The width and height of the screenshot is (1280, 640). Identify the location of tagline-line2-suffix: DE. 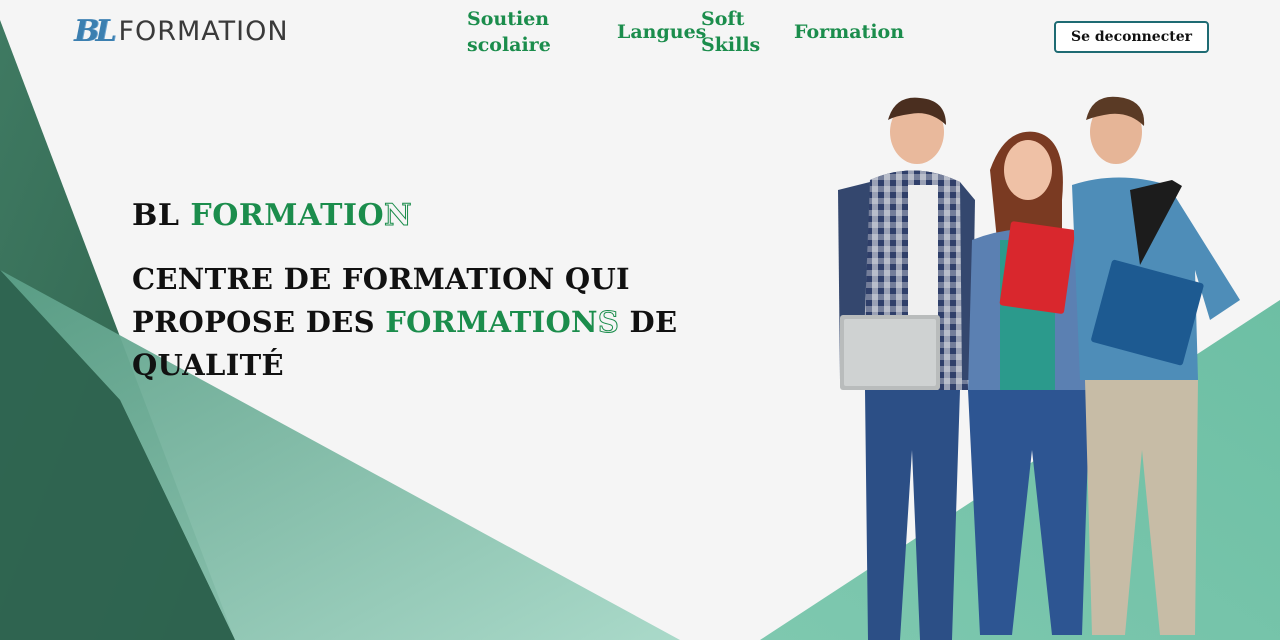
(648, 322).